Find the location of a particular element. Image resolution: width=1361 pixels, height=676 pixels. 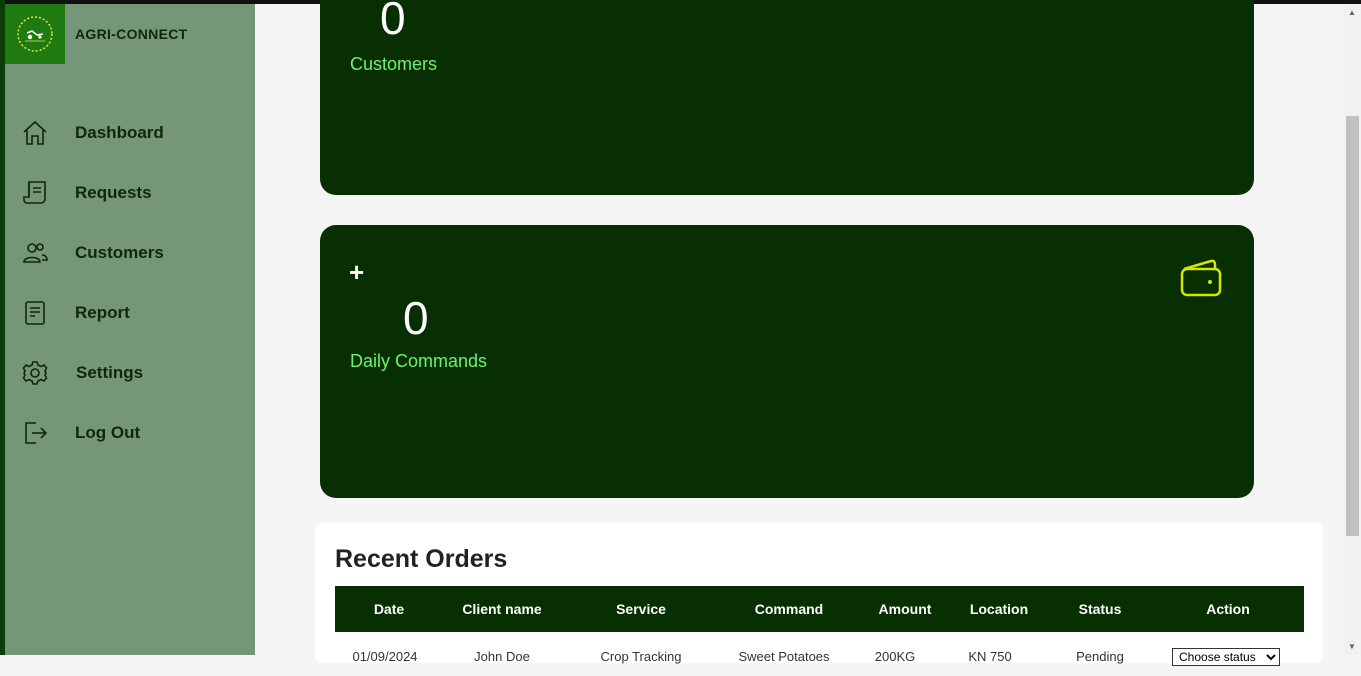

sidebar-item-customers: Customers is located at coordinates (130, 253).